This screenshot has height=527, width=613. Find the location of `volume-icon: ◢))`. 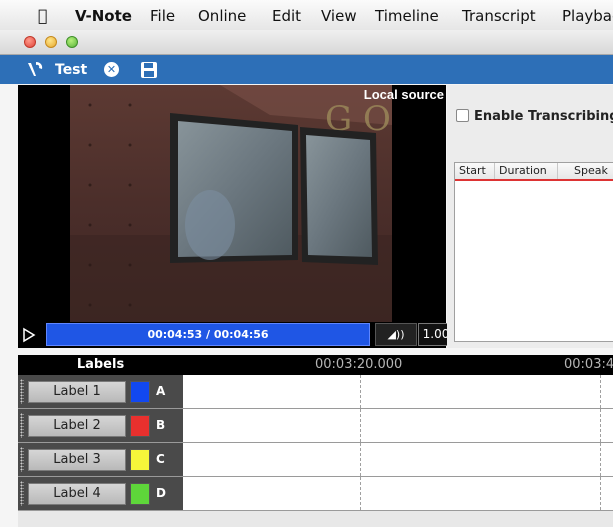

volume-icon: ◢)) is located at coordinates (396, 334).